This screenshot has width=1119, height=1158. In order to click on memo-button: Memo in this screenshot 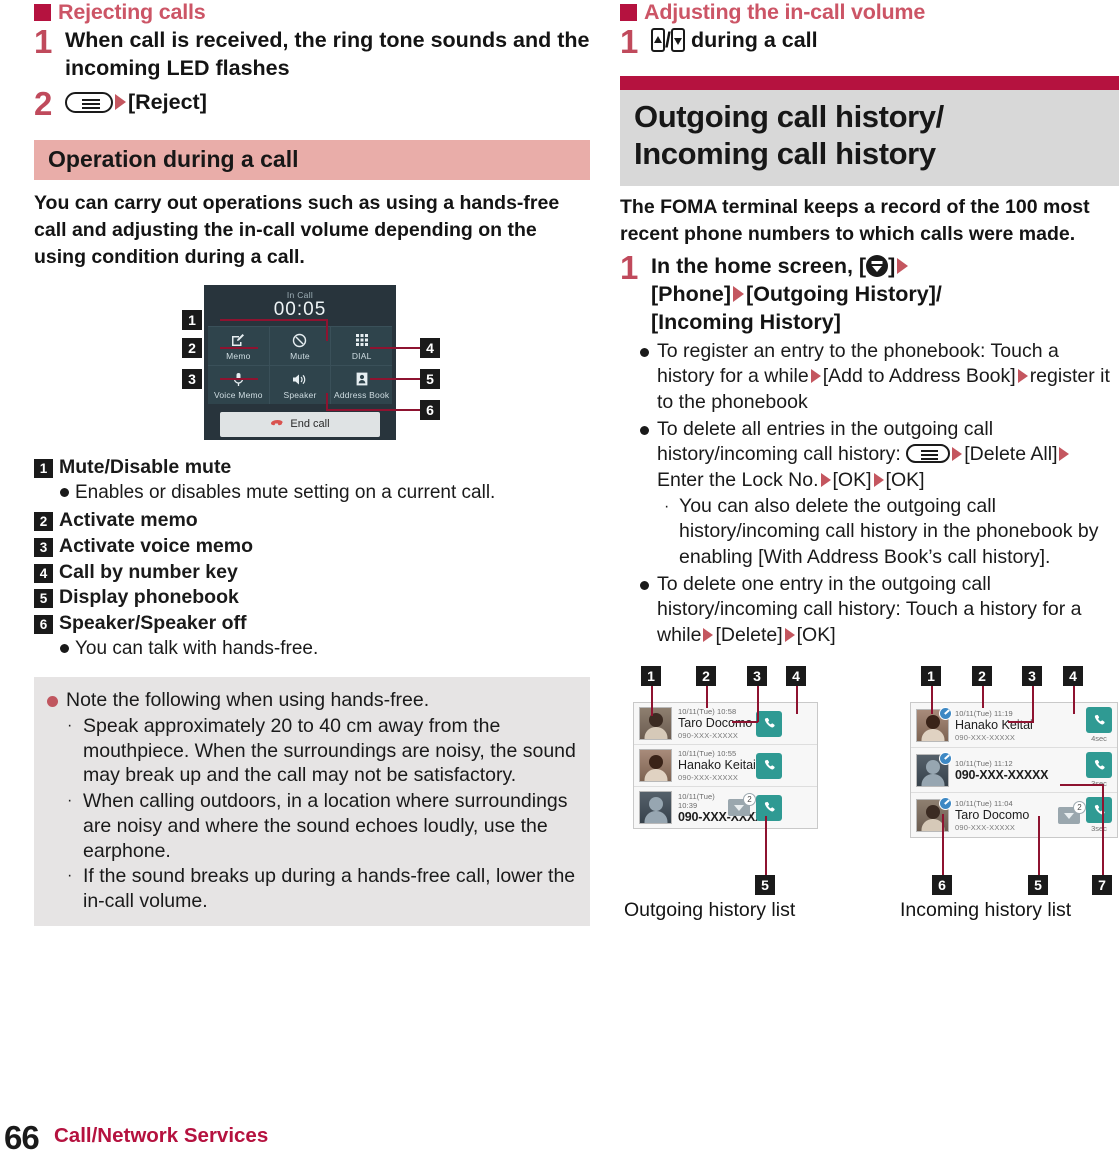, I will do `click(238, 345)`.